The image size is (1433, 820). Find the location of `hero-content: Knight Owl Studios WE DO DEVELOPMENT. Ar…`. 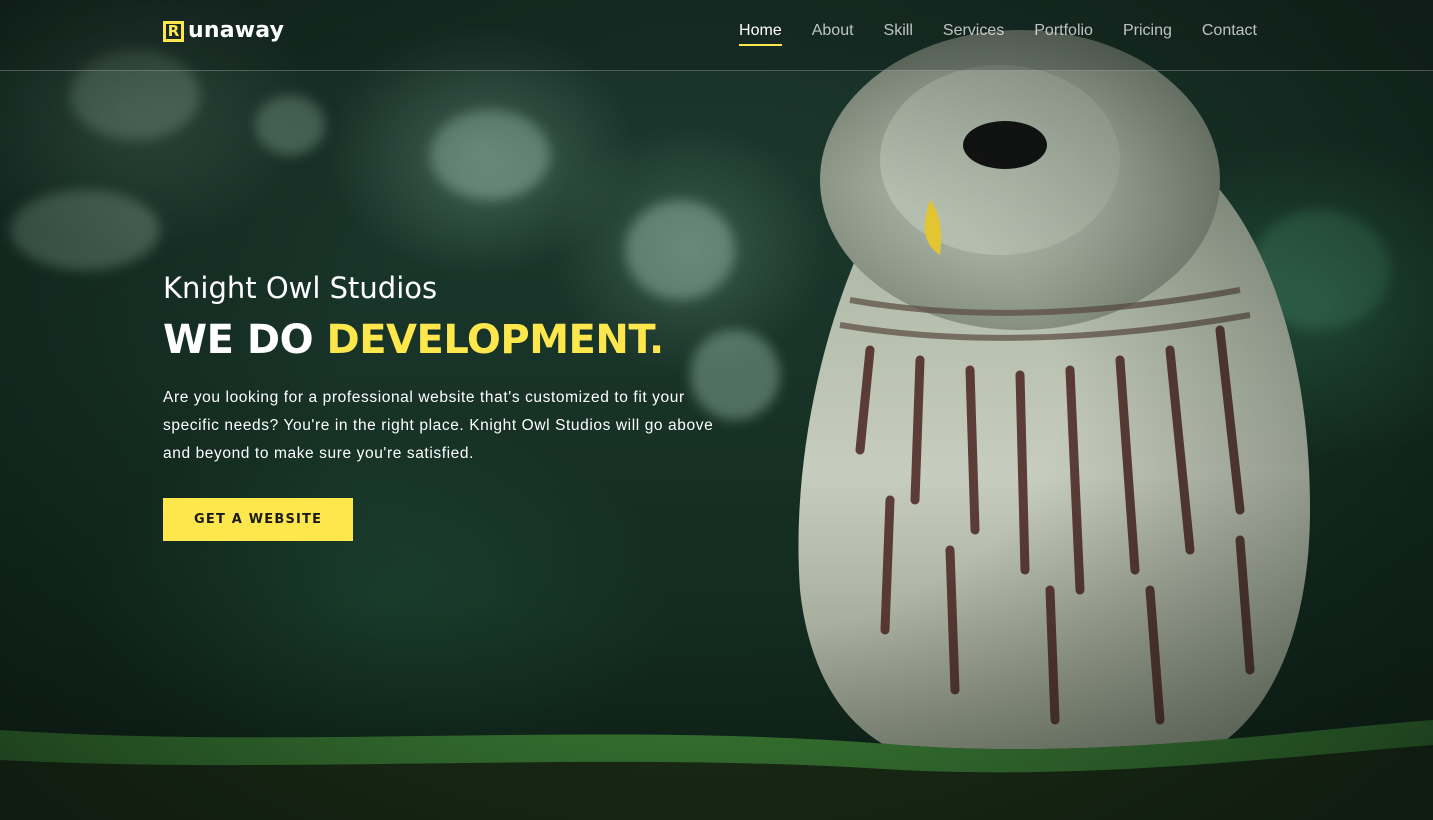

hero-content: Knight Owl Studios WE DO DEVELOPMENT. Ar… is located at coordinates (443, 405).